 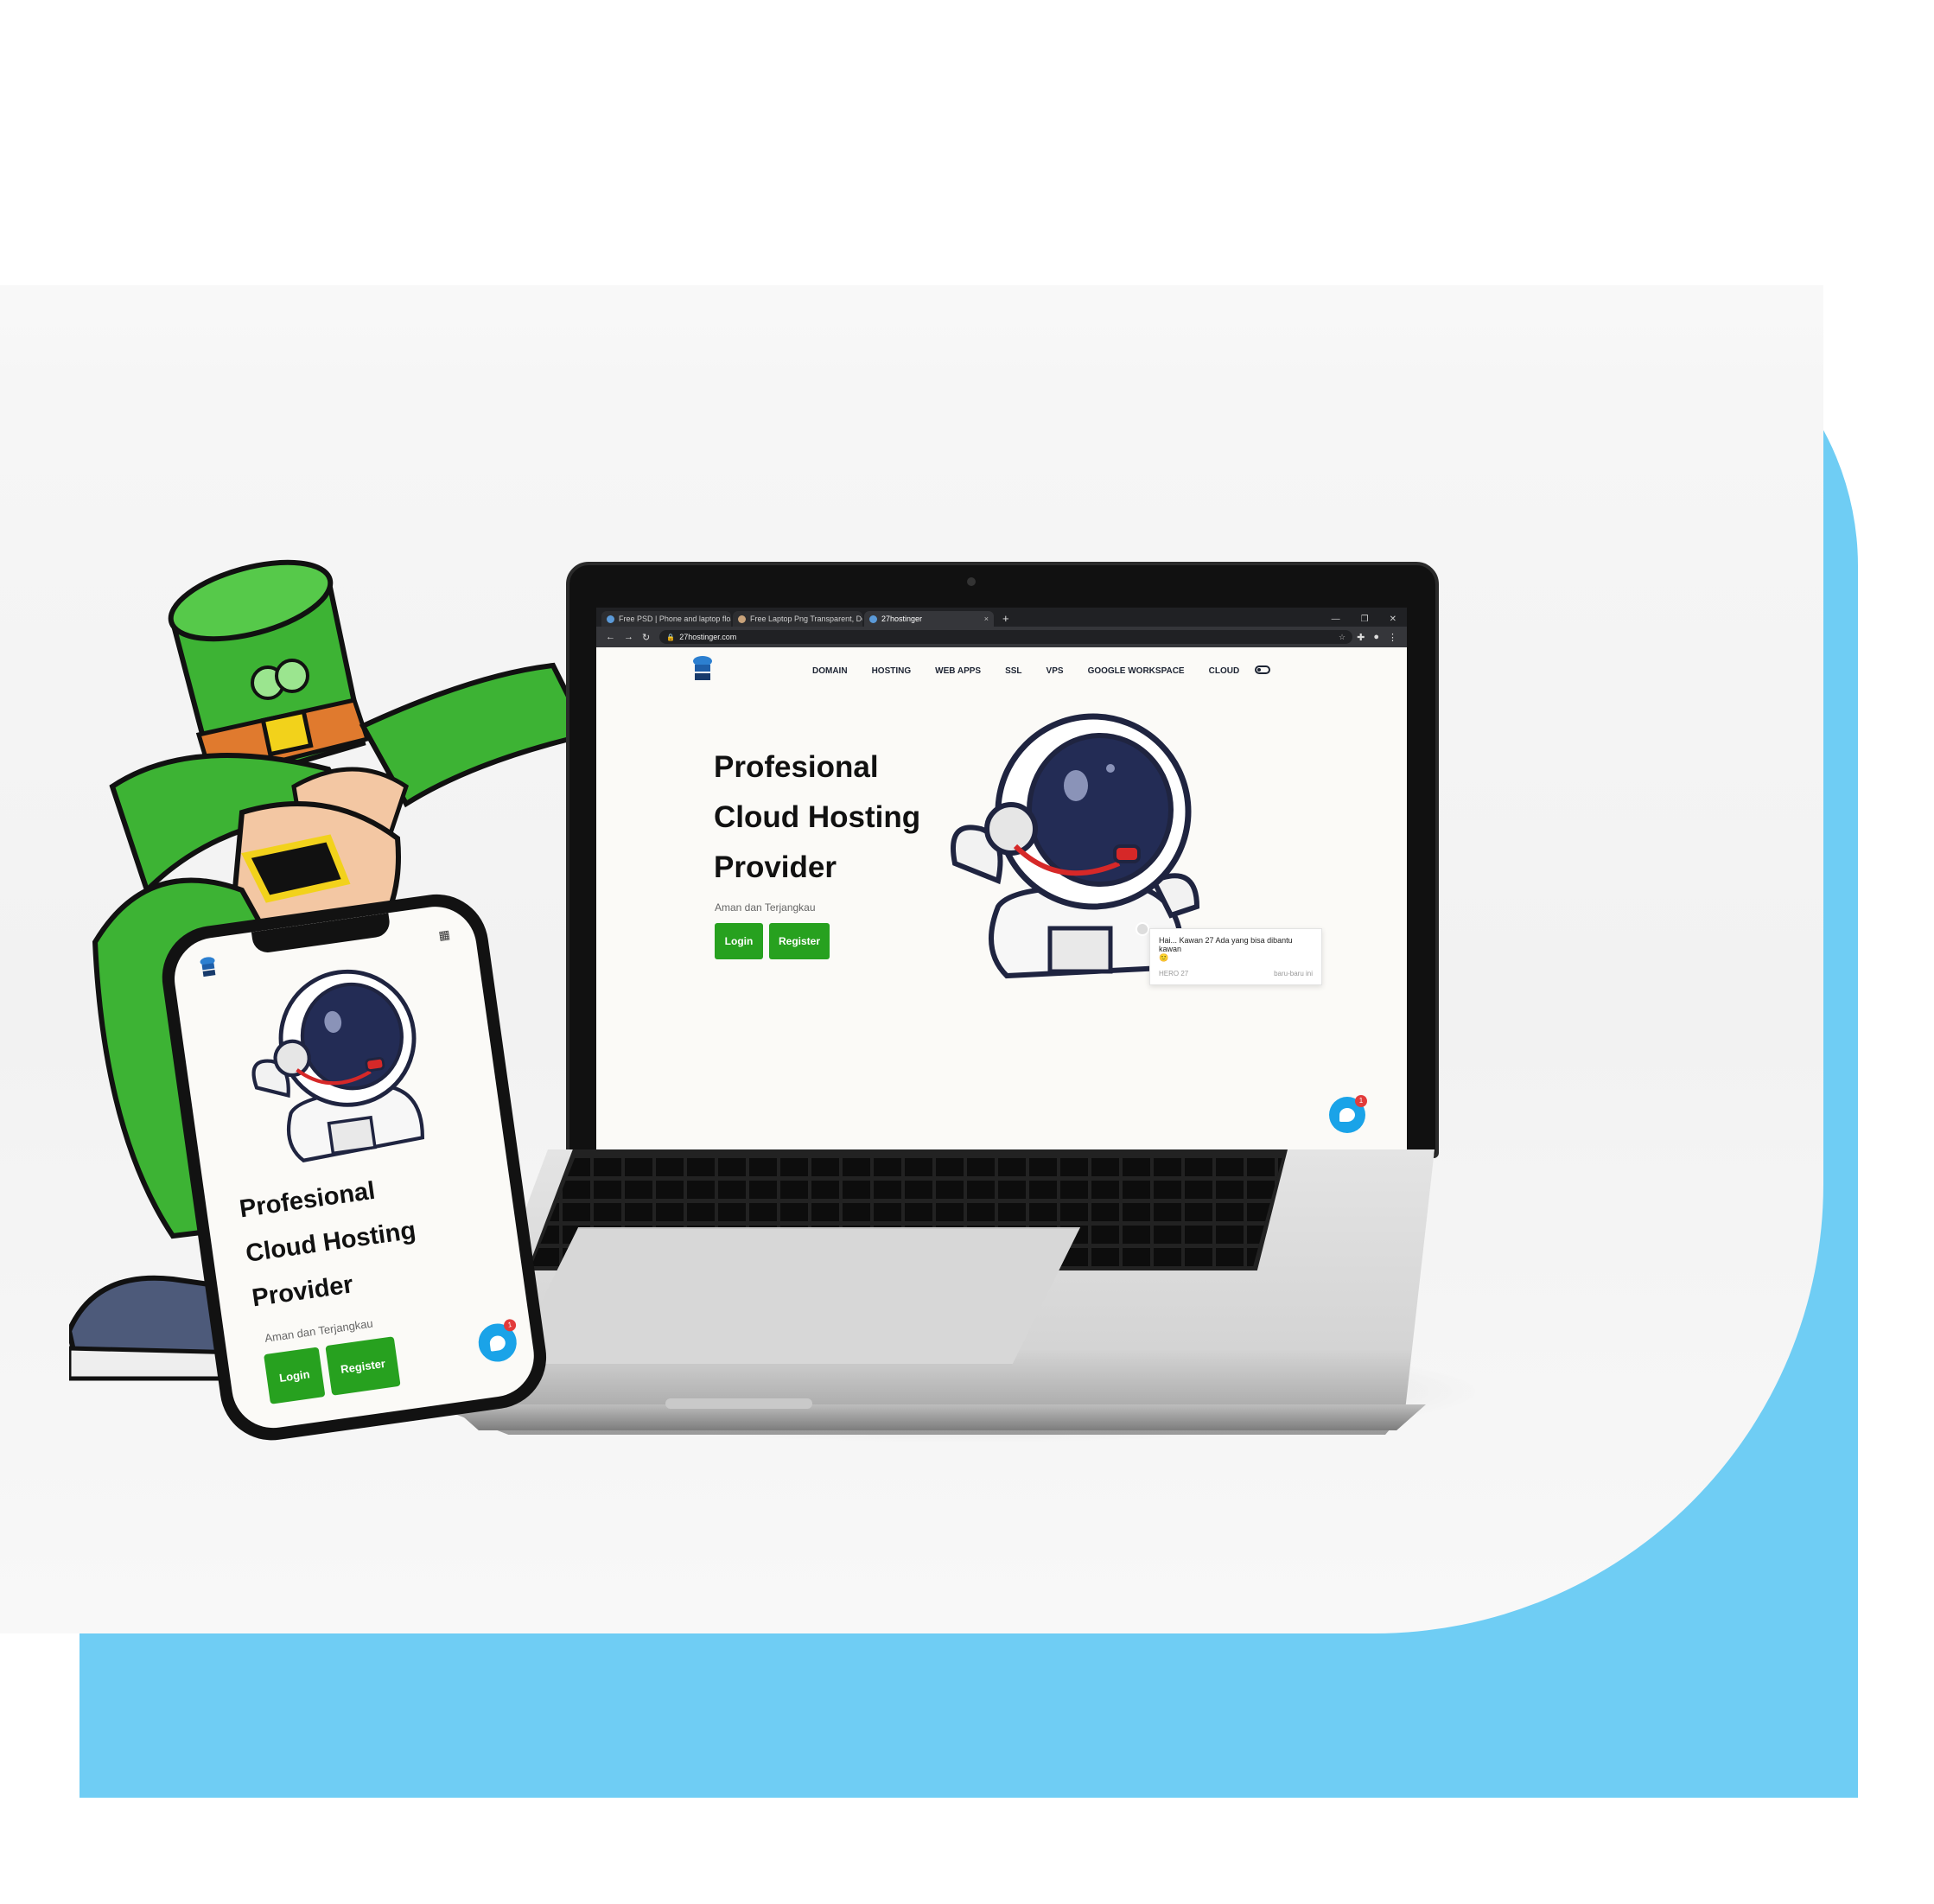 What do you see at coordinates (1006, 637) in the screenshot?
I see `address-bar: 🔒 27hostinger.com ☆` at bounding box center [1006, 637].